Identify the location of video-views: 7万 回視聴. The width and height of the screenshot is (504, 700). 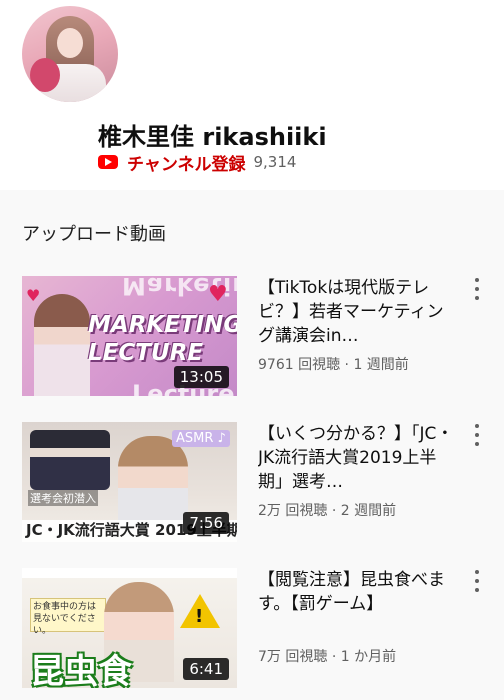
(293, 657).